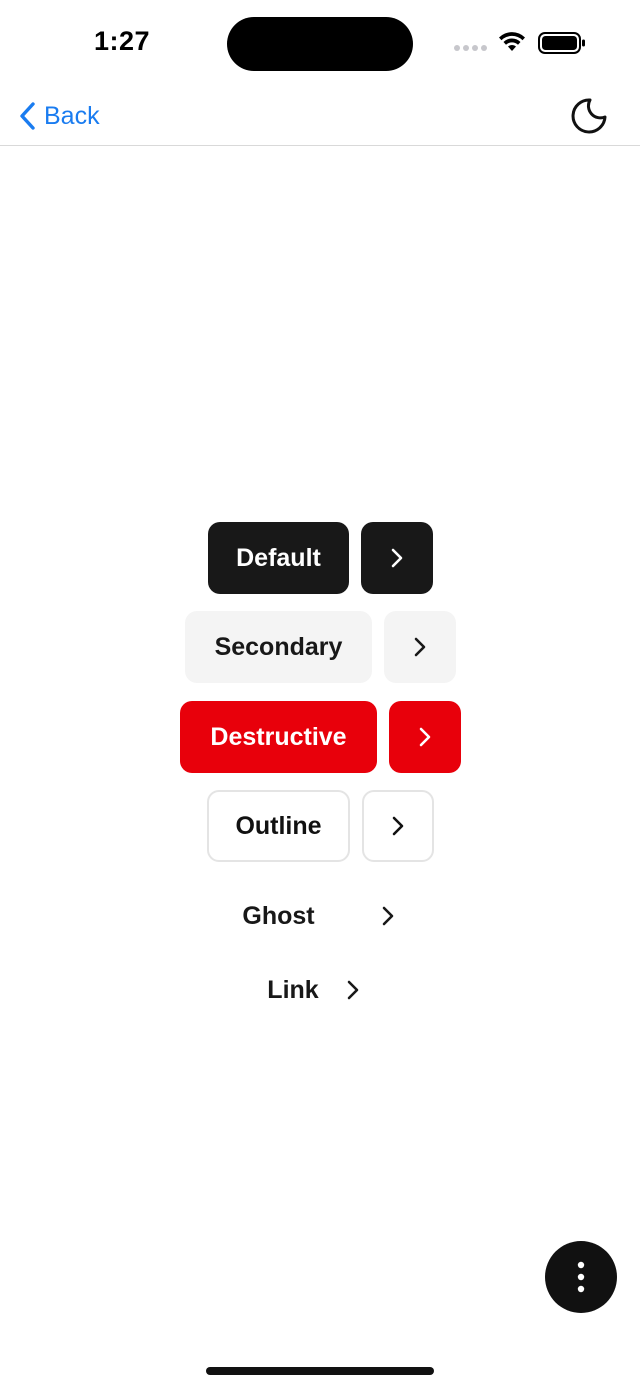  Describe the element at coordinates (72, 115) in the screenshot. I see `back-label: Back` at that location.